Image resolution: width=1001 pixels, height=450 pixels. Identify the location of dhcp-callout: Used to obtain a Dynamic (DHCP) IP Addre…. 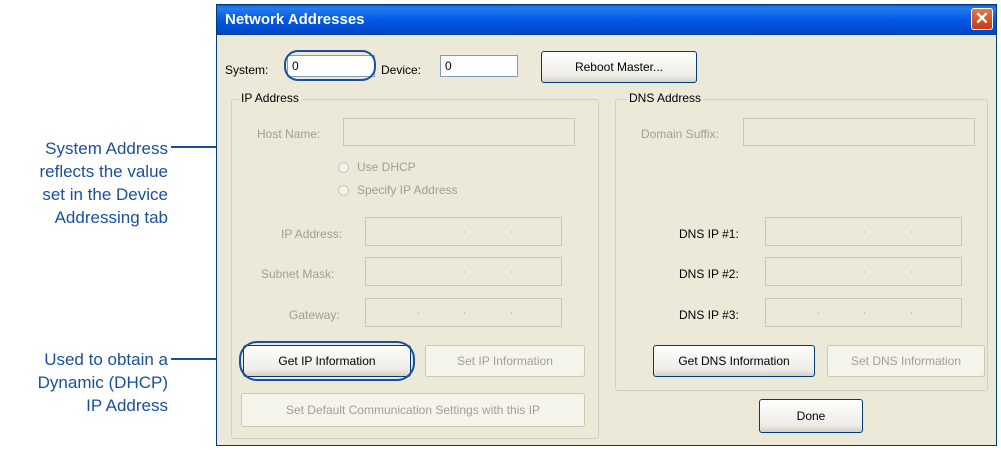
(84, 382).